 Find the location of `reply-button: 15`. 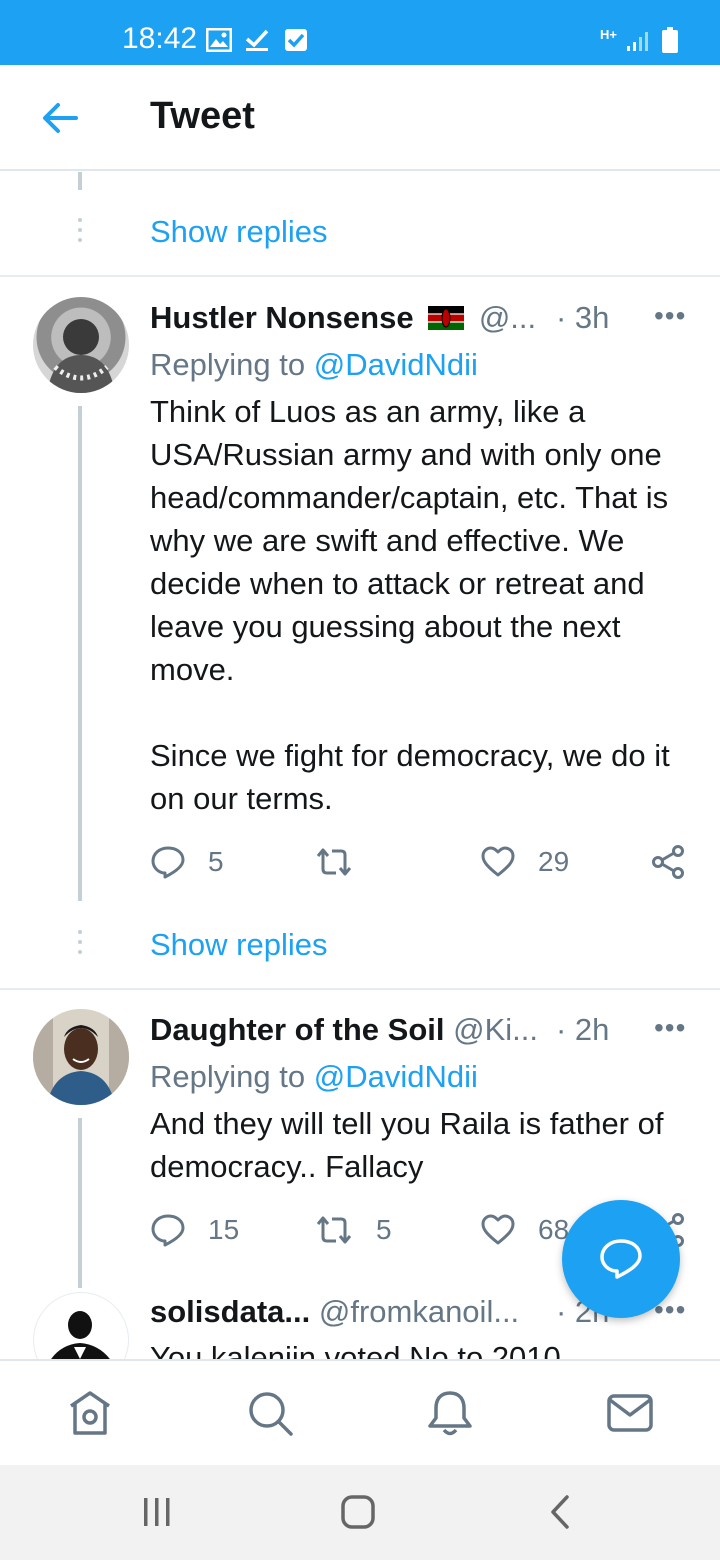

reply-button: 15 is located at coordinates (194, 1230).